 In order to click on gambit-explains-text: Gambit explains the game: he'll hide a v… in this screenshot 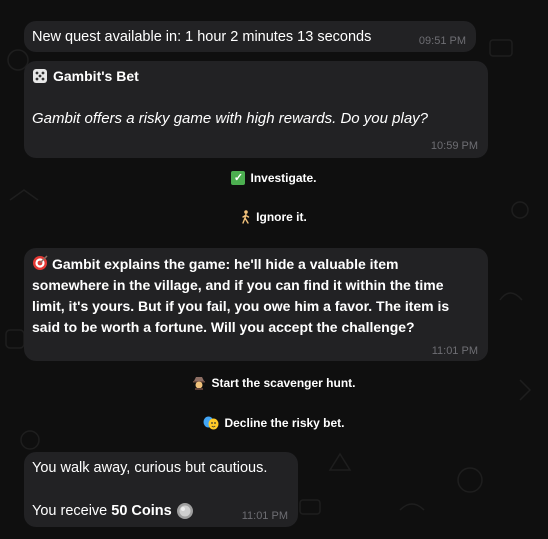, I will do `click(241, 295)`.